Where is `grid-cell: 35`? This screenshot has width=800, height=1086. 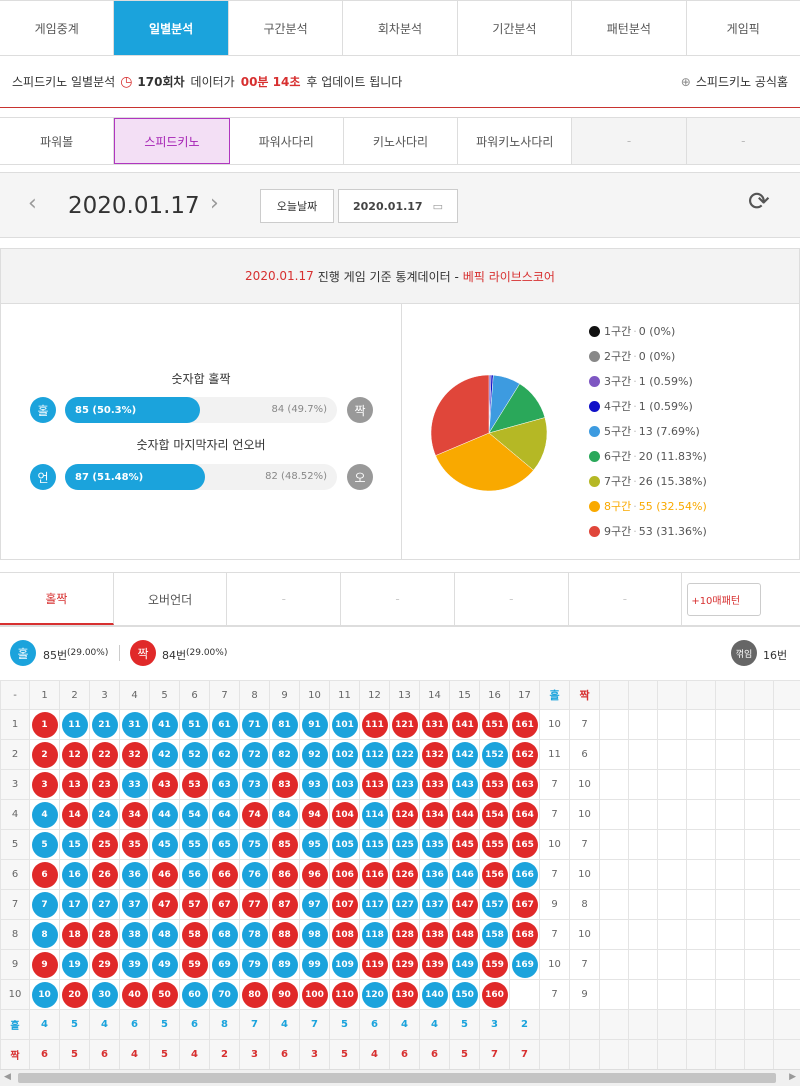 grid-cell: 35 is located at coordinates (134, 844).